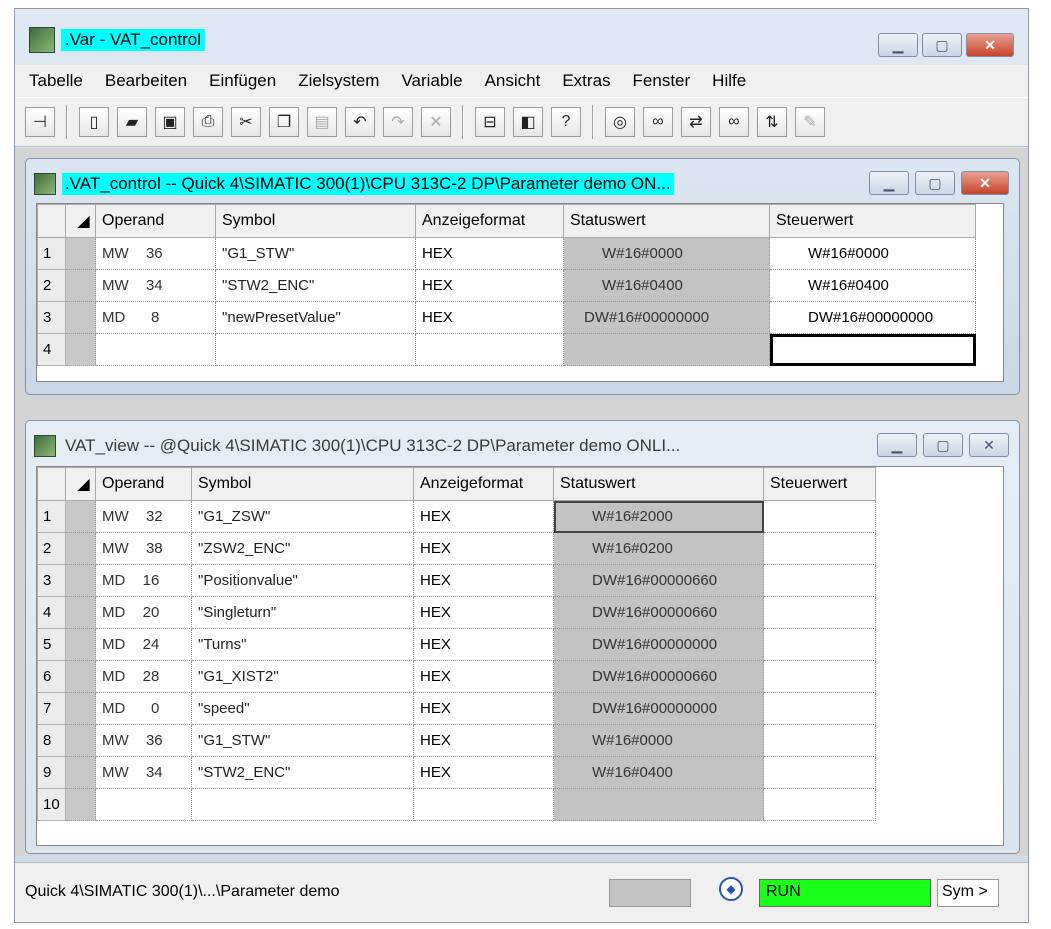  Describe the element at coordinates (284, 122) in the screenshot. I see `copy-icon: ❐` at that location.